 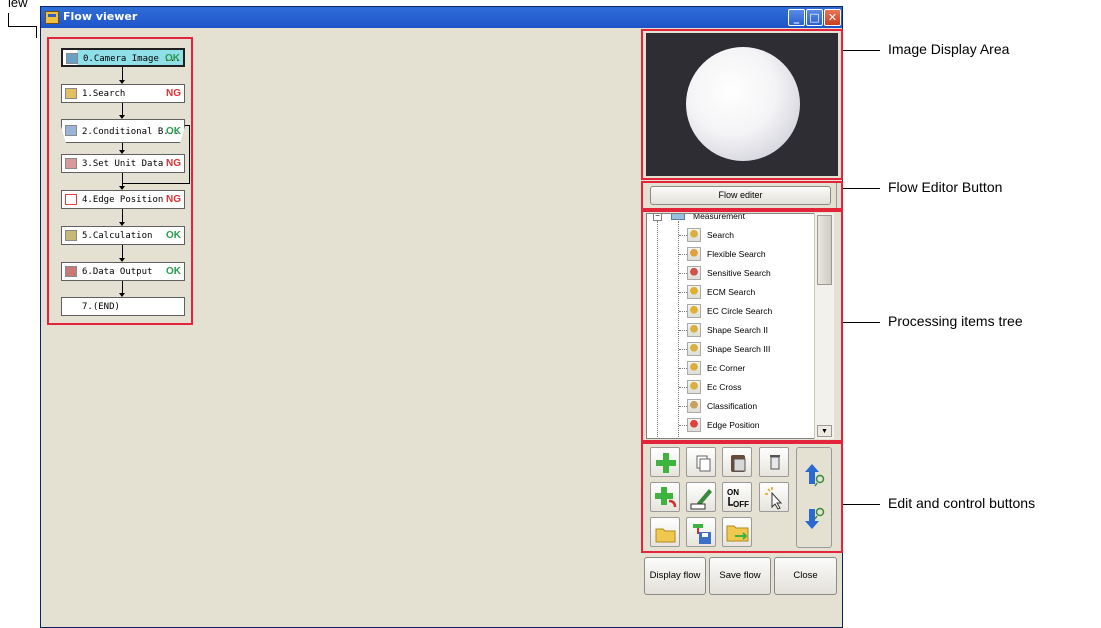 What do you see at coordinates (441, 17) in the screenshot?
I see `title-bar: Flow viewer _ □ ✕` at bounding box center [441, 17].